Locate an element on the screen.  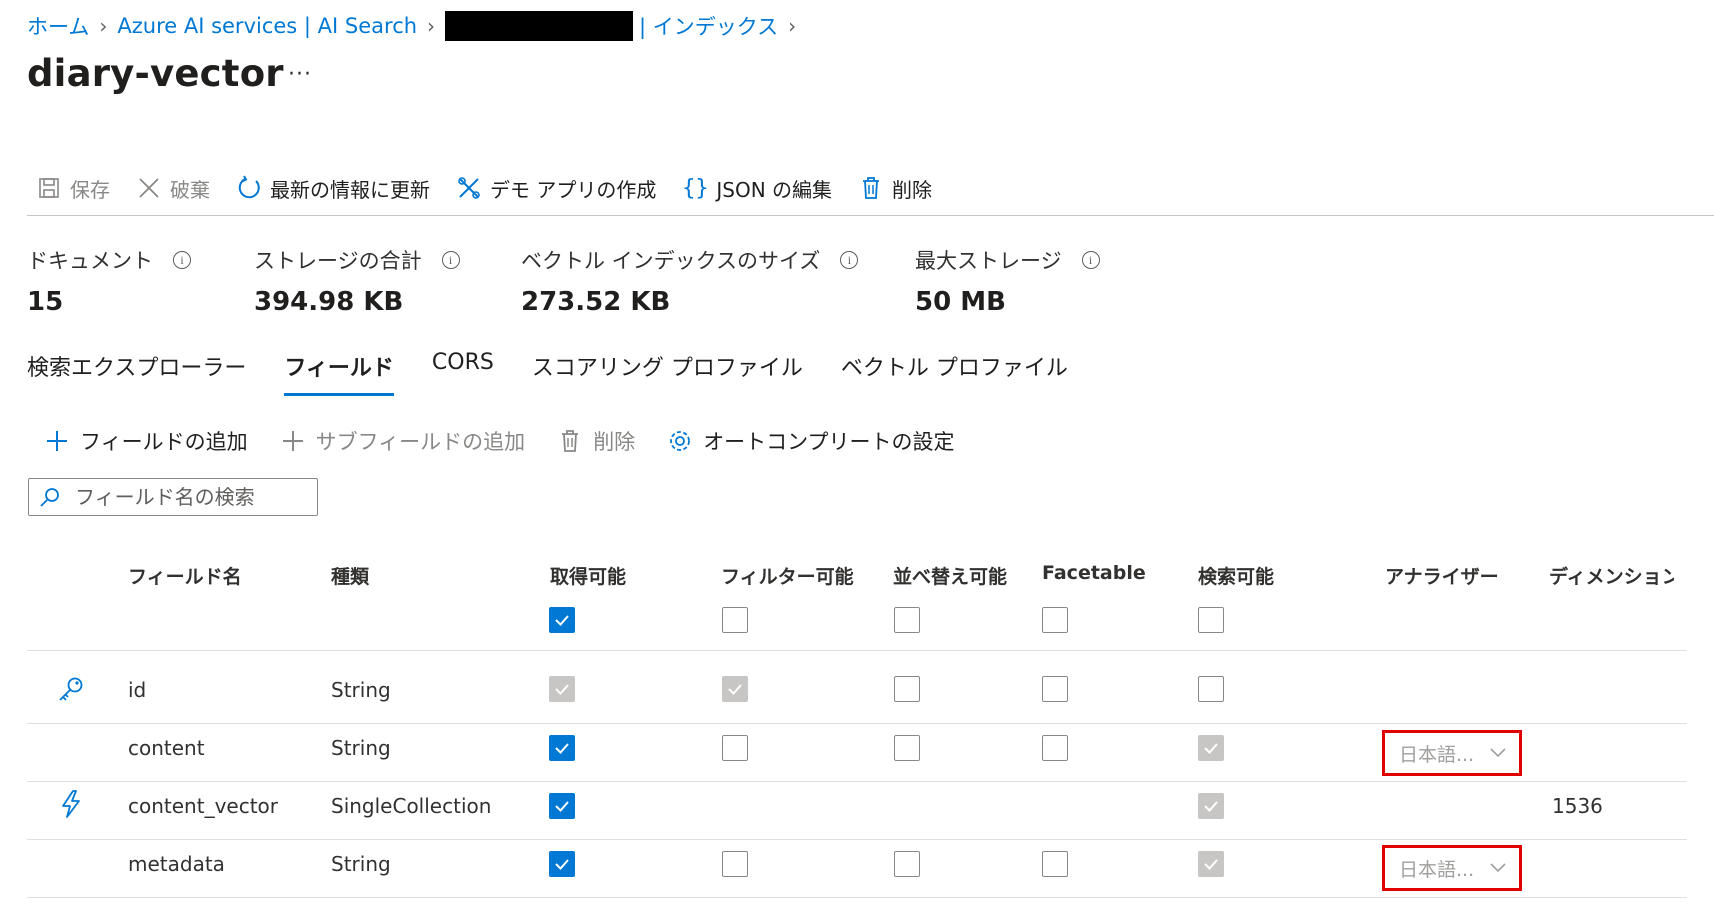
field-type: String is located at coordinates (361, 748).